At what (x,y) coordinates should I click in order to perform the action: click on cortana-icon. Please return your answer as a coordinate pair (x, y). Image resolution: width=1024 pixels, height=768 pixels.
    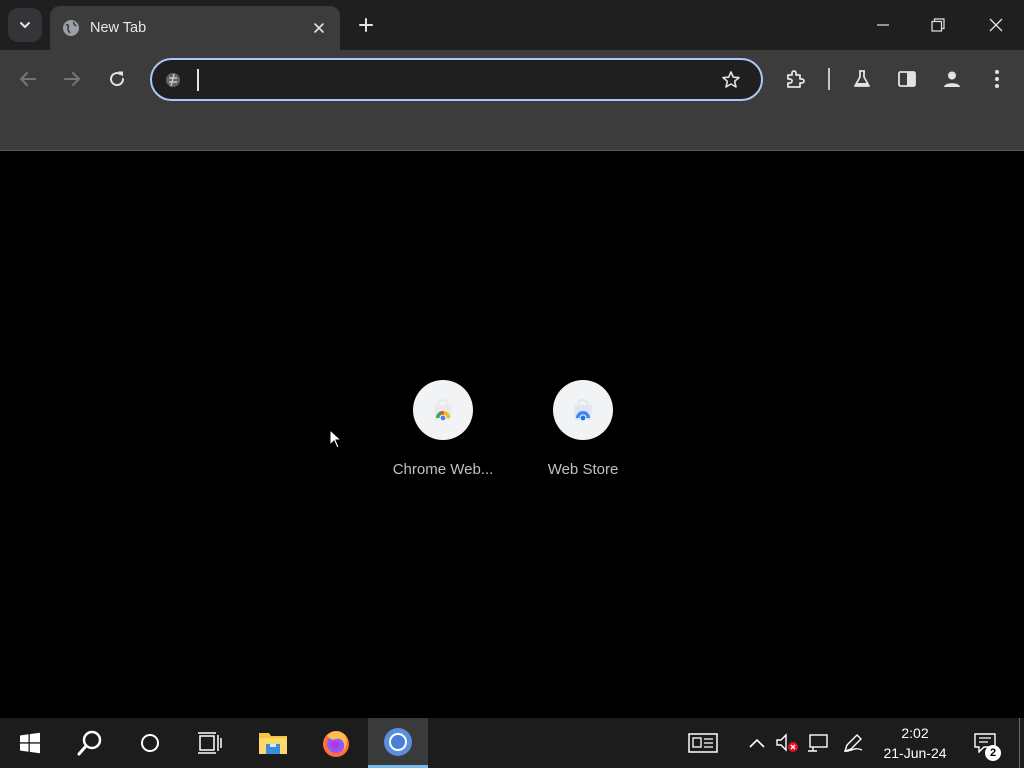
    Looking at the image, I should click on (150, 743).